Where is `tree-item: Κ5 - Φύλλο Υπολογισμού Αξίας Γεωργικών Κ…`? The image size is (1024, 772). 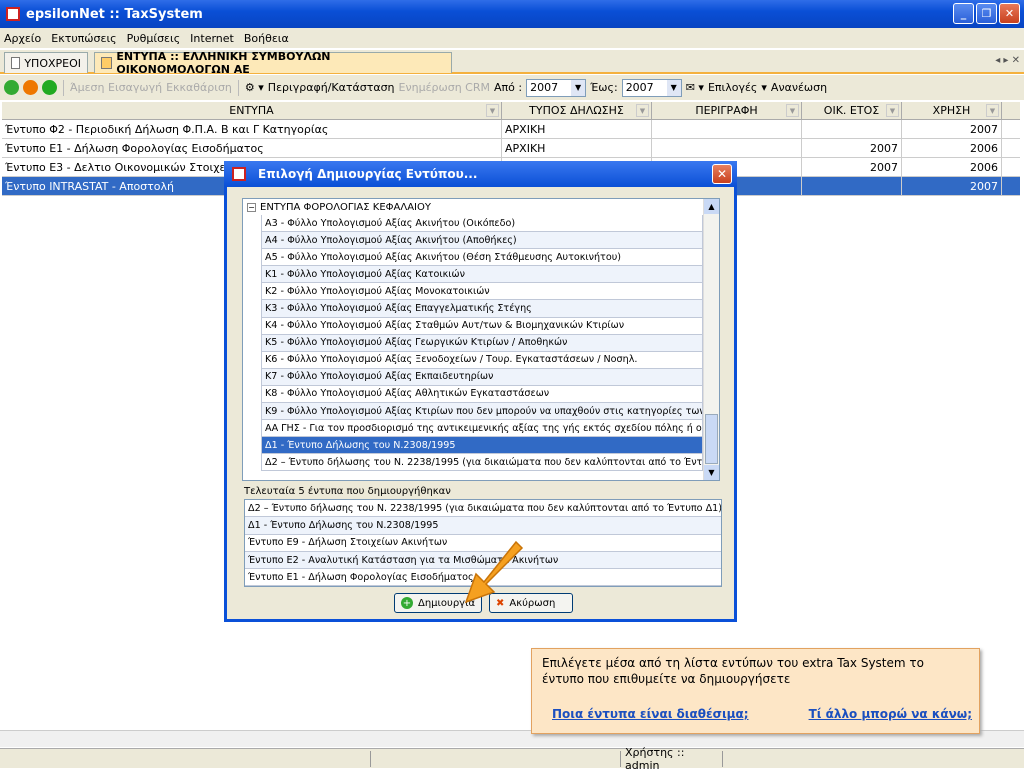
tree-item: Κ5 - Φύλλο Υπολογισμού Αξίας Γεωργικών Κ… is located at coordinates (482, 343).